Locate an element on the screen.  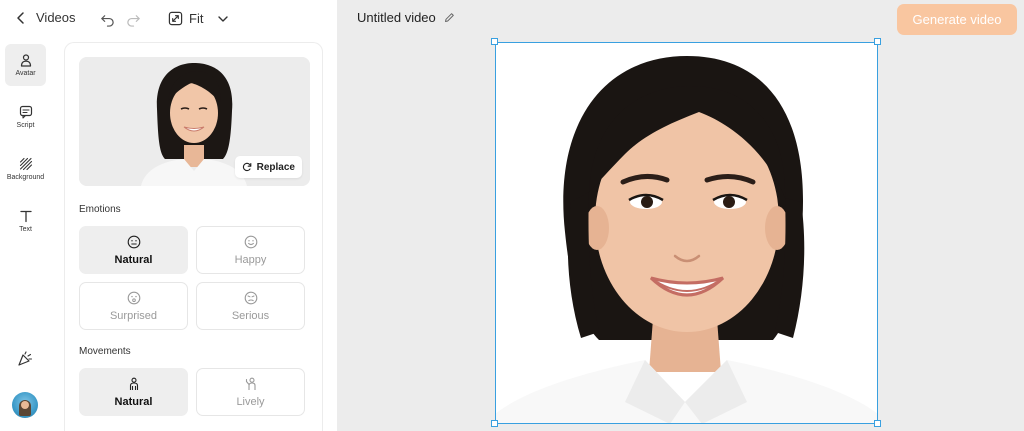
video-title: Untitled video is located at coordinates (406, 17).